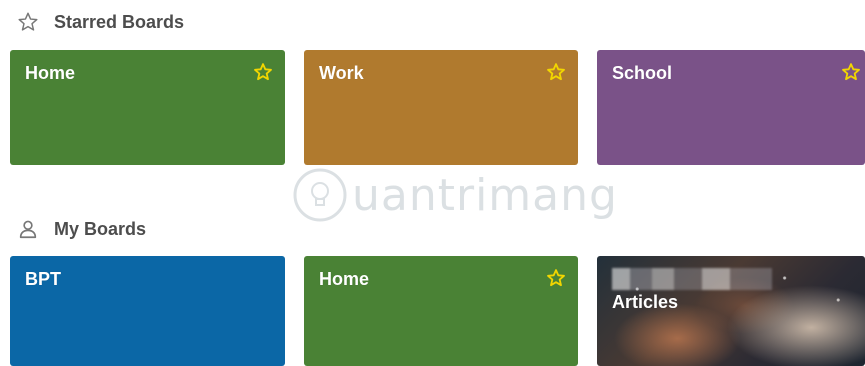  What do you see at coordinates (645, 302) in the screenshot?
I see `board-title: Articles` at bounding box center [645, 302].